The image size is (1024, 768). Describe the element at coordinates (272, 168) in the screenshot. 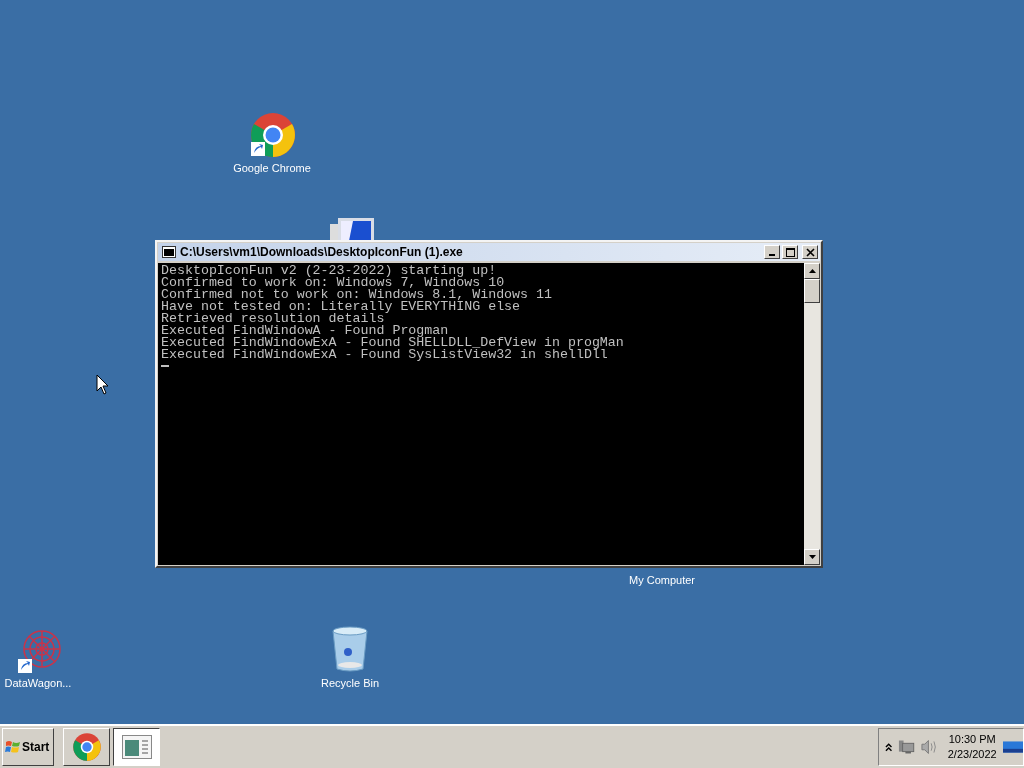

I see `icon-label: Google Chrome` at that location.